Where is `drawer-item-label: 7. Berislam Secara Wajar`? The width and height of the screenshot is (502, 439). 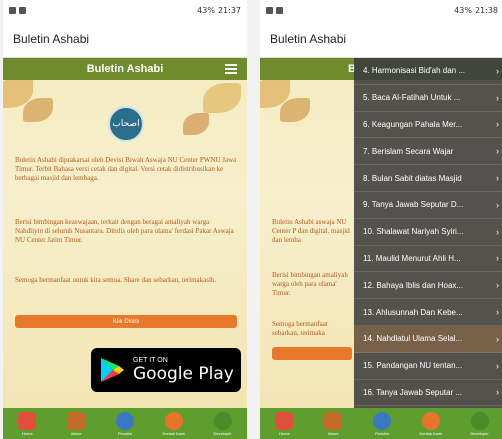
drawer-item-label: 7. Berislam Secara Wajar is located at coordinates (408, 151).